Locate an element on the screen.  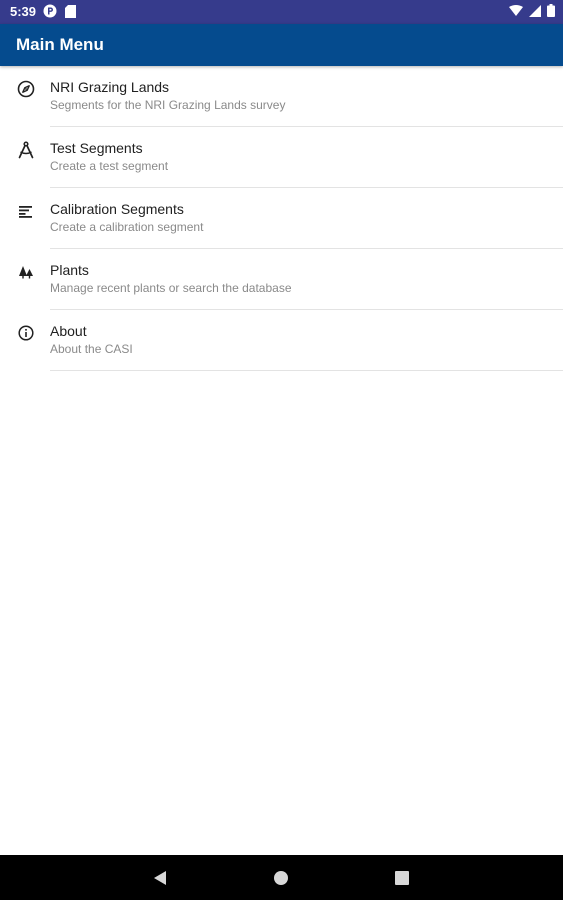
compass-icon is located at coordinates (26, 89).